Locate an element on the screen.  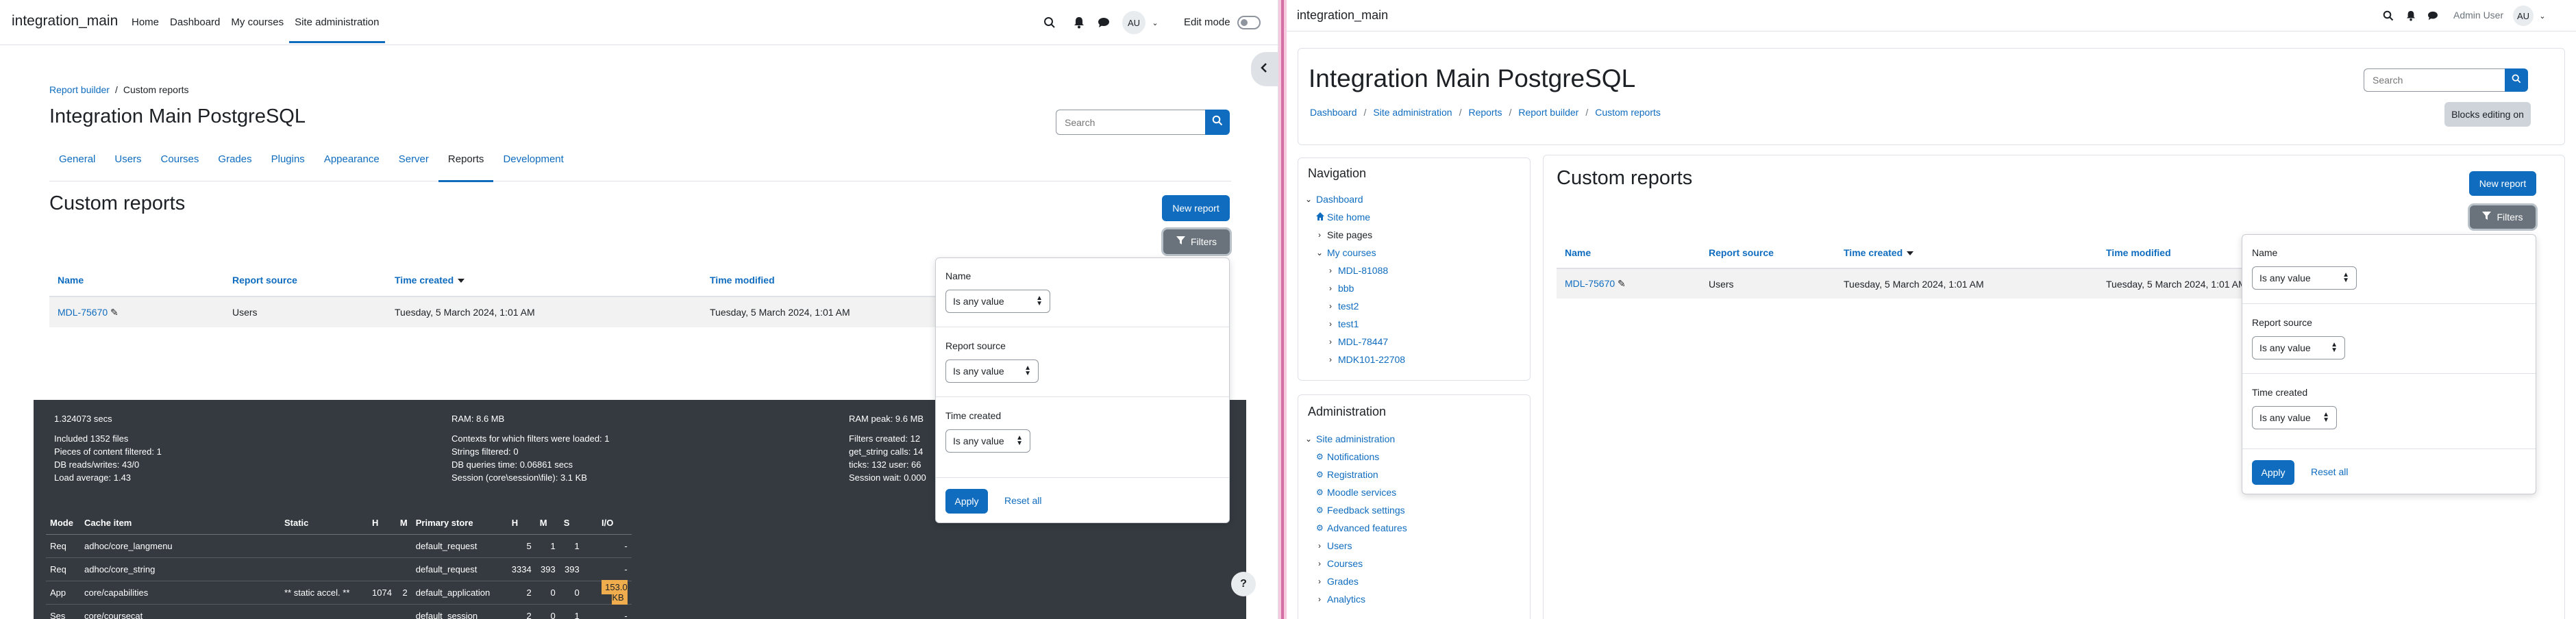
admin-tree-notifications: ⚙ Notifications is located at coordinates (1347, 456).